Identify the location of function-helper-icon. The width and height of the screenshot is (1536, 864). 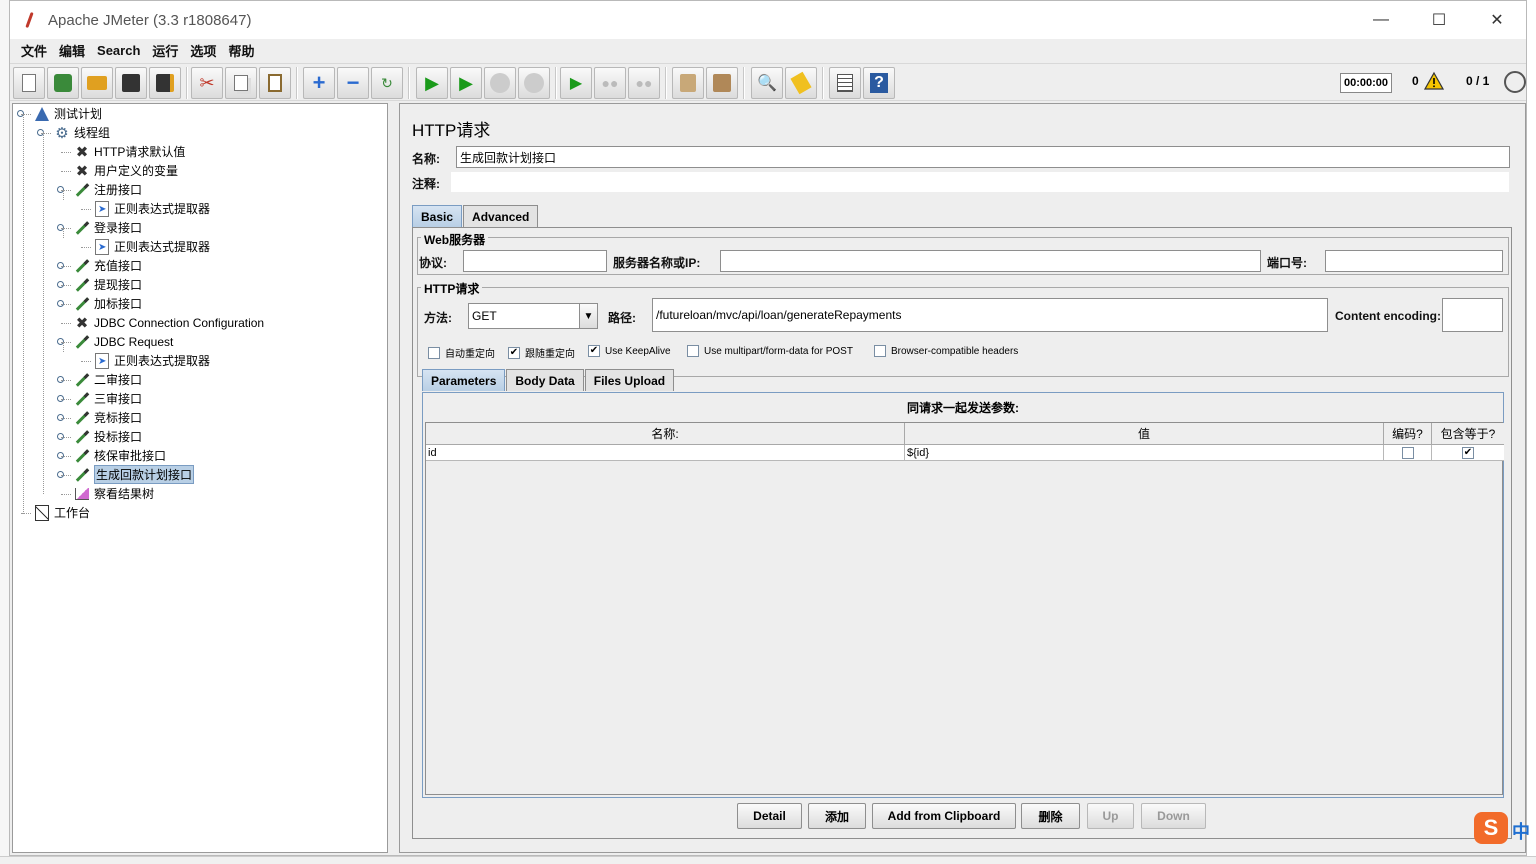
(845, 83).